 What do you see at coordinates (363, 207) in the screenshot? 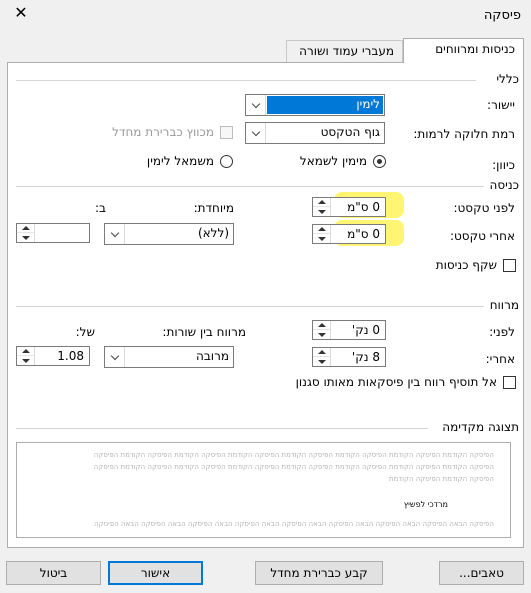
I see `indent-before-value: 0 ס"מ` at bounding box center [363, 207].